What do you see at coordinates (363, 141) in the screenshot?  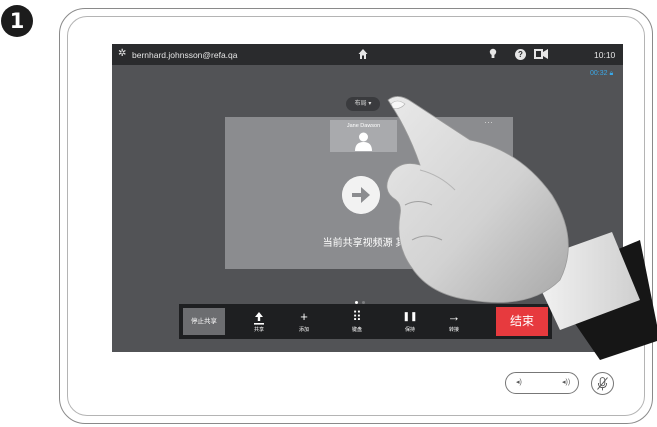 I see `avatar-icon` at bounding box center [363, 141].